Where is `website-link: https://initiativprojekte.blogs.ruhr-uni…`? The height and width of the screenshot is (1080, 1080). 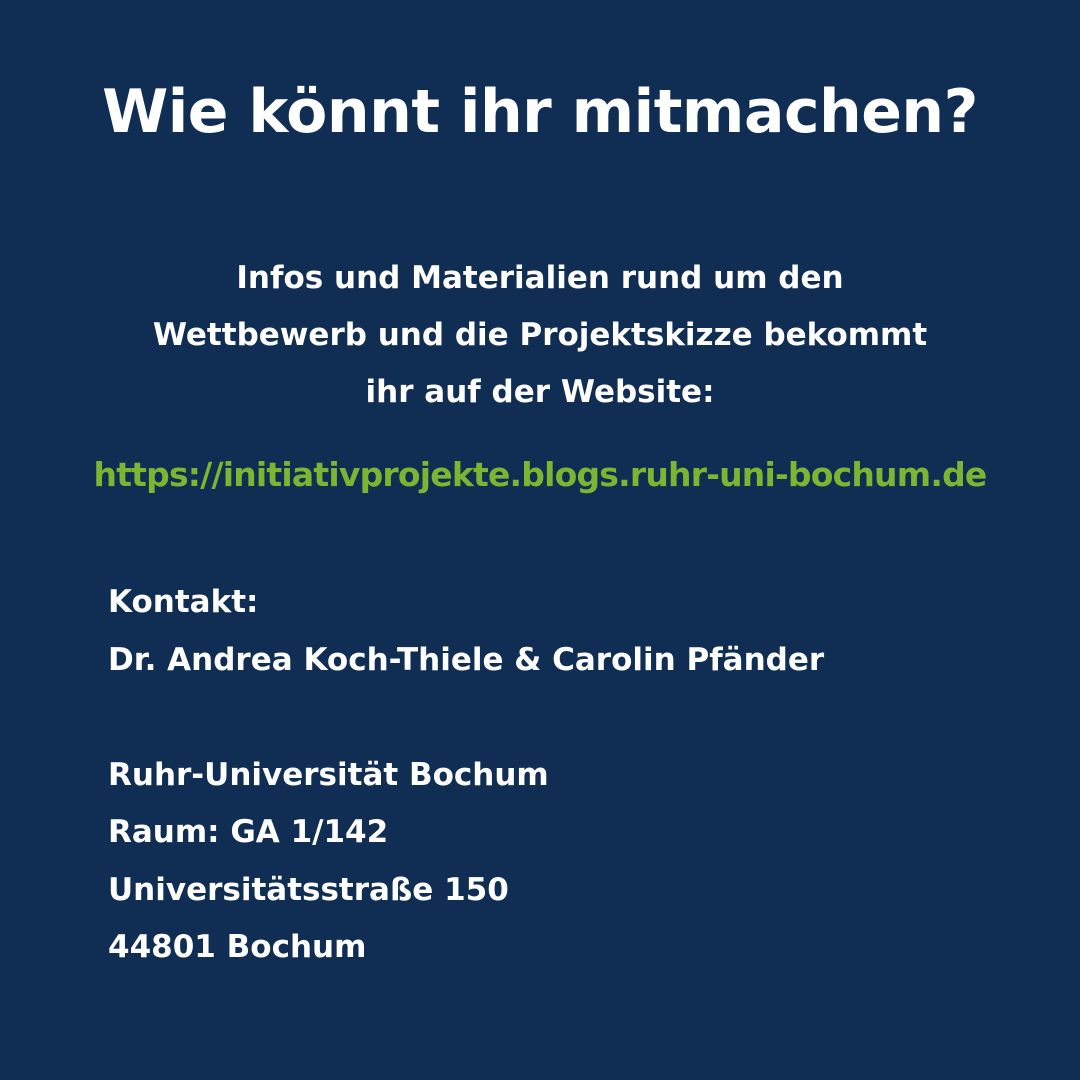
website-link: https://initiativprojekte.blogs.ruhr-uni… is located at coordinates (540, 475).